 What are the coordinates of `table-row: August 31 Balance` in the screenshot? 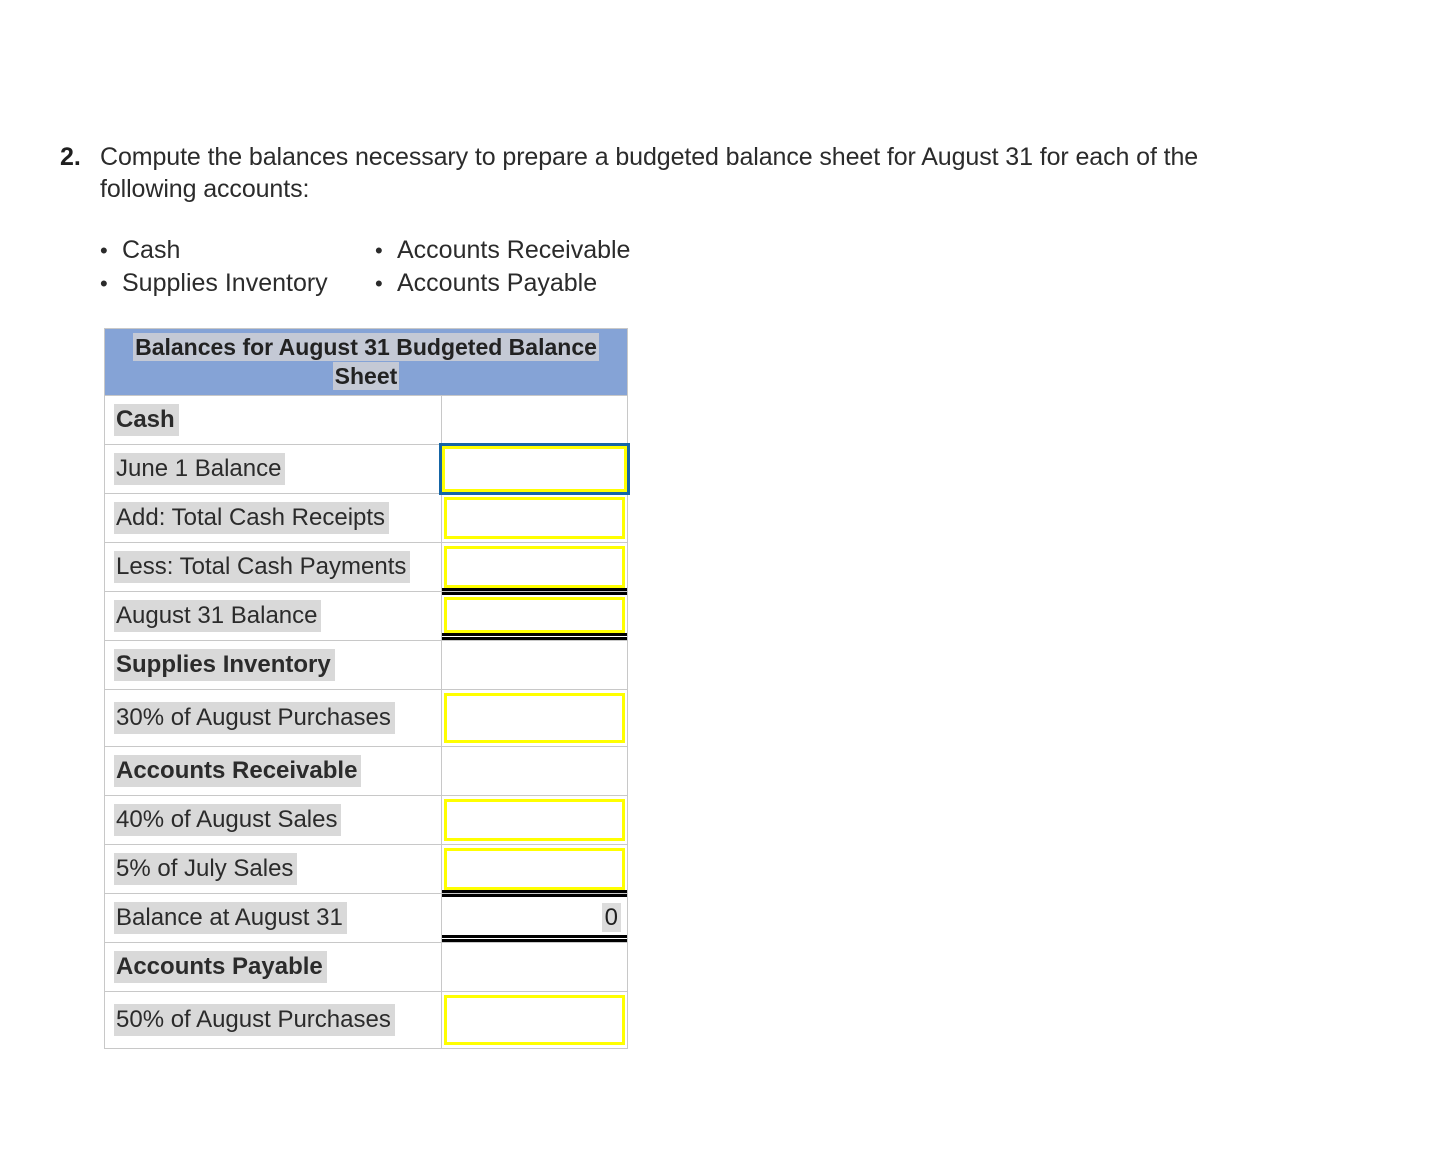 It's located at (366, 616).